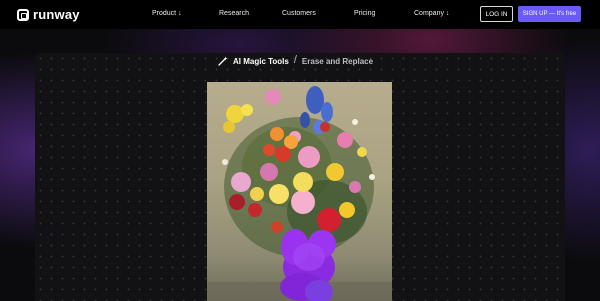 The height and width of the screenshot is (301, 600). I want to click on runway-logo: runway, so click(48, 14).